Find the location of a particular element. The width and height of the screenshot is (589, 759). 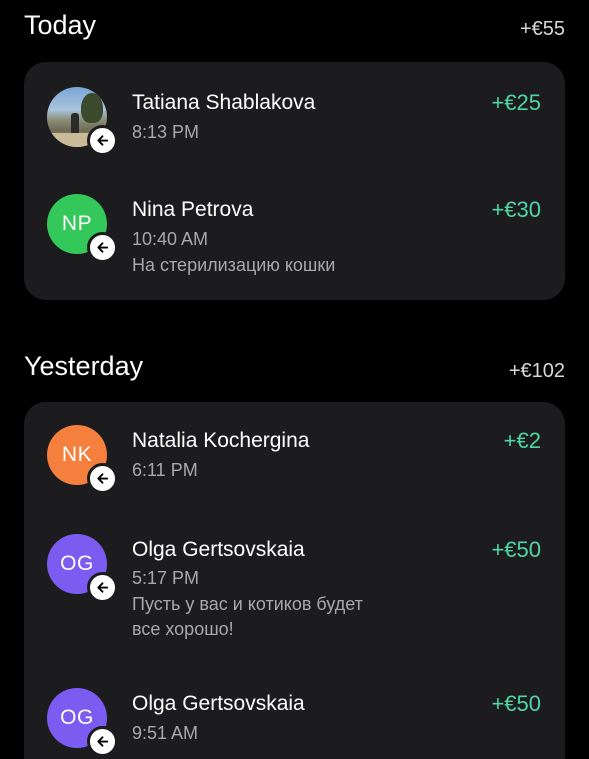

transaction-row: OG Olga Gertsovskaia 9:51 AM +€50 is located at coordinates (294, 711).